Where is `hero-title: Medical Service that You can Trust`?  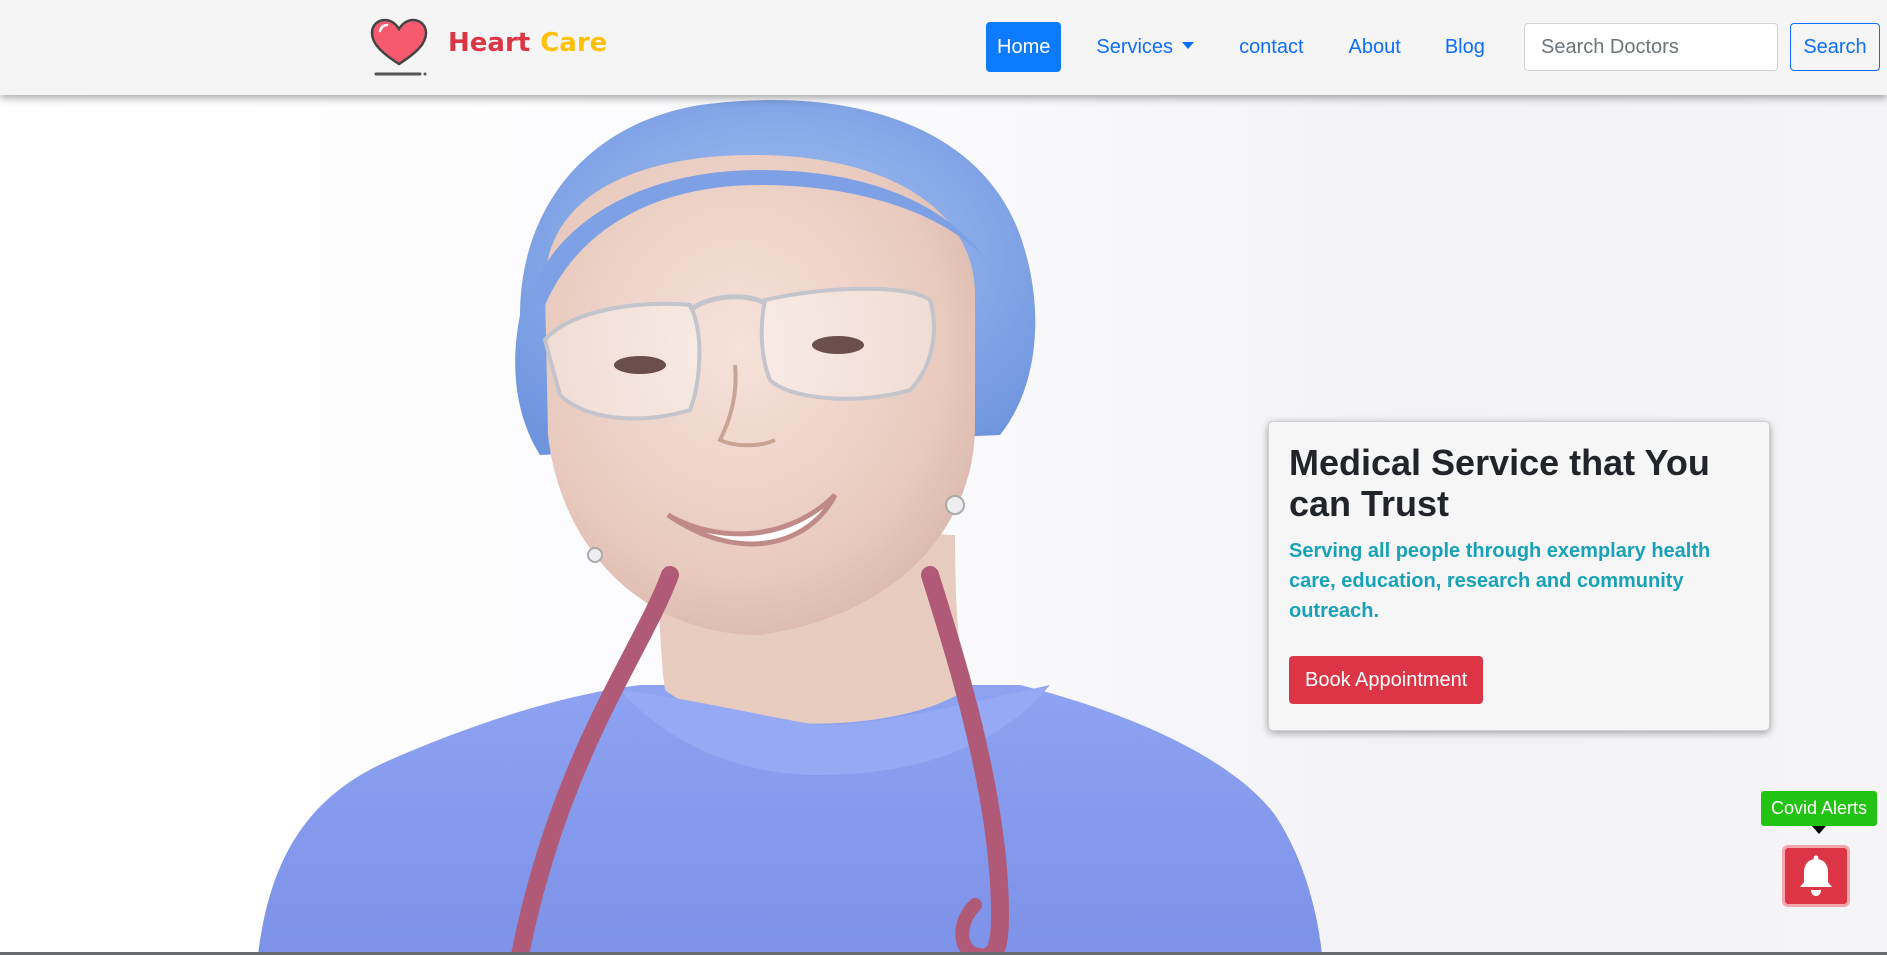 hero-title: Medical Service that You can Trust is located at coordinates (1499, 483).